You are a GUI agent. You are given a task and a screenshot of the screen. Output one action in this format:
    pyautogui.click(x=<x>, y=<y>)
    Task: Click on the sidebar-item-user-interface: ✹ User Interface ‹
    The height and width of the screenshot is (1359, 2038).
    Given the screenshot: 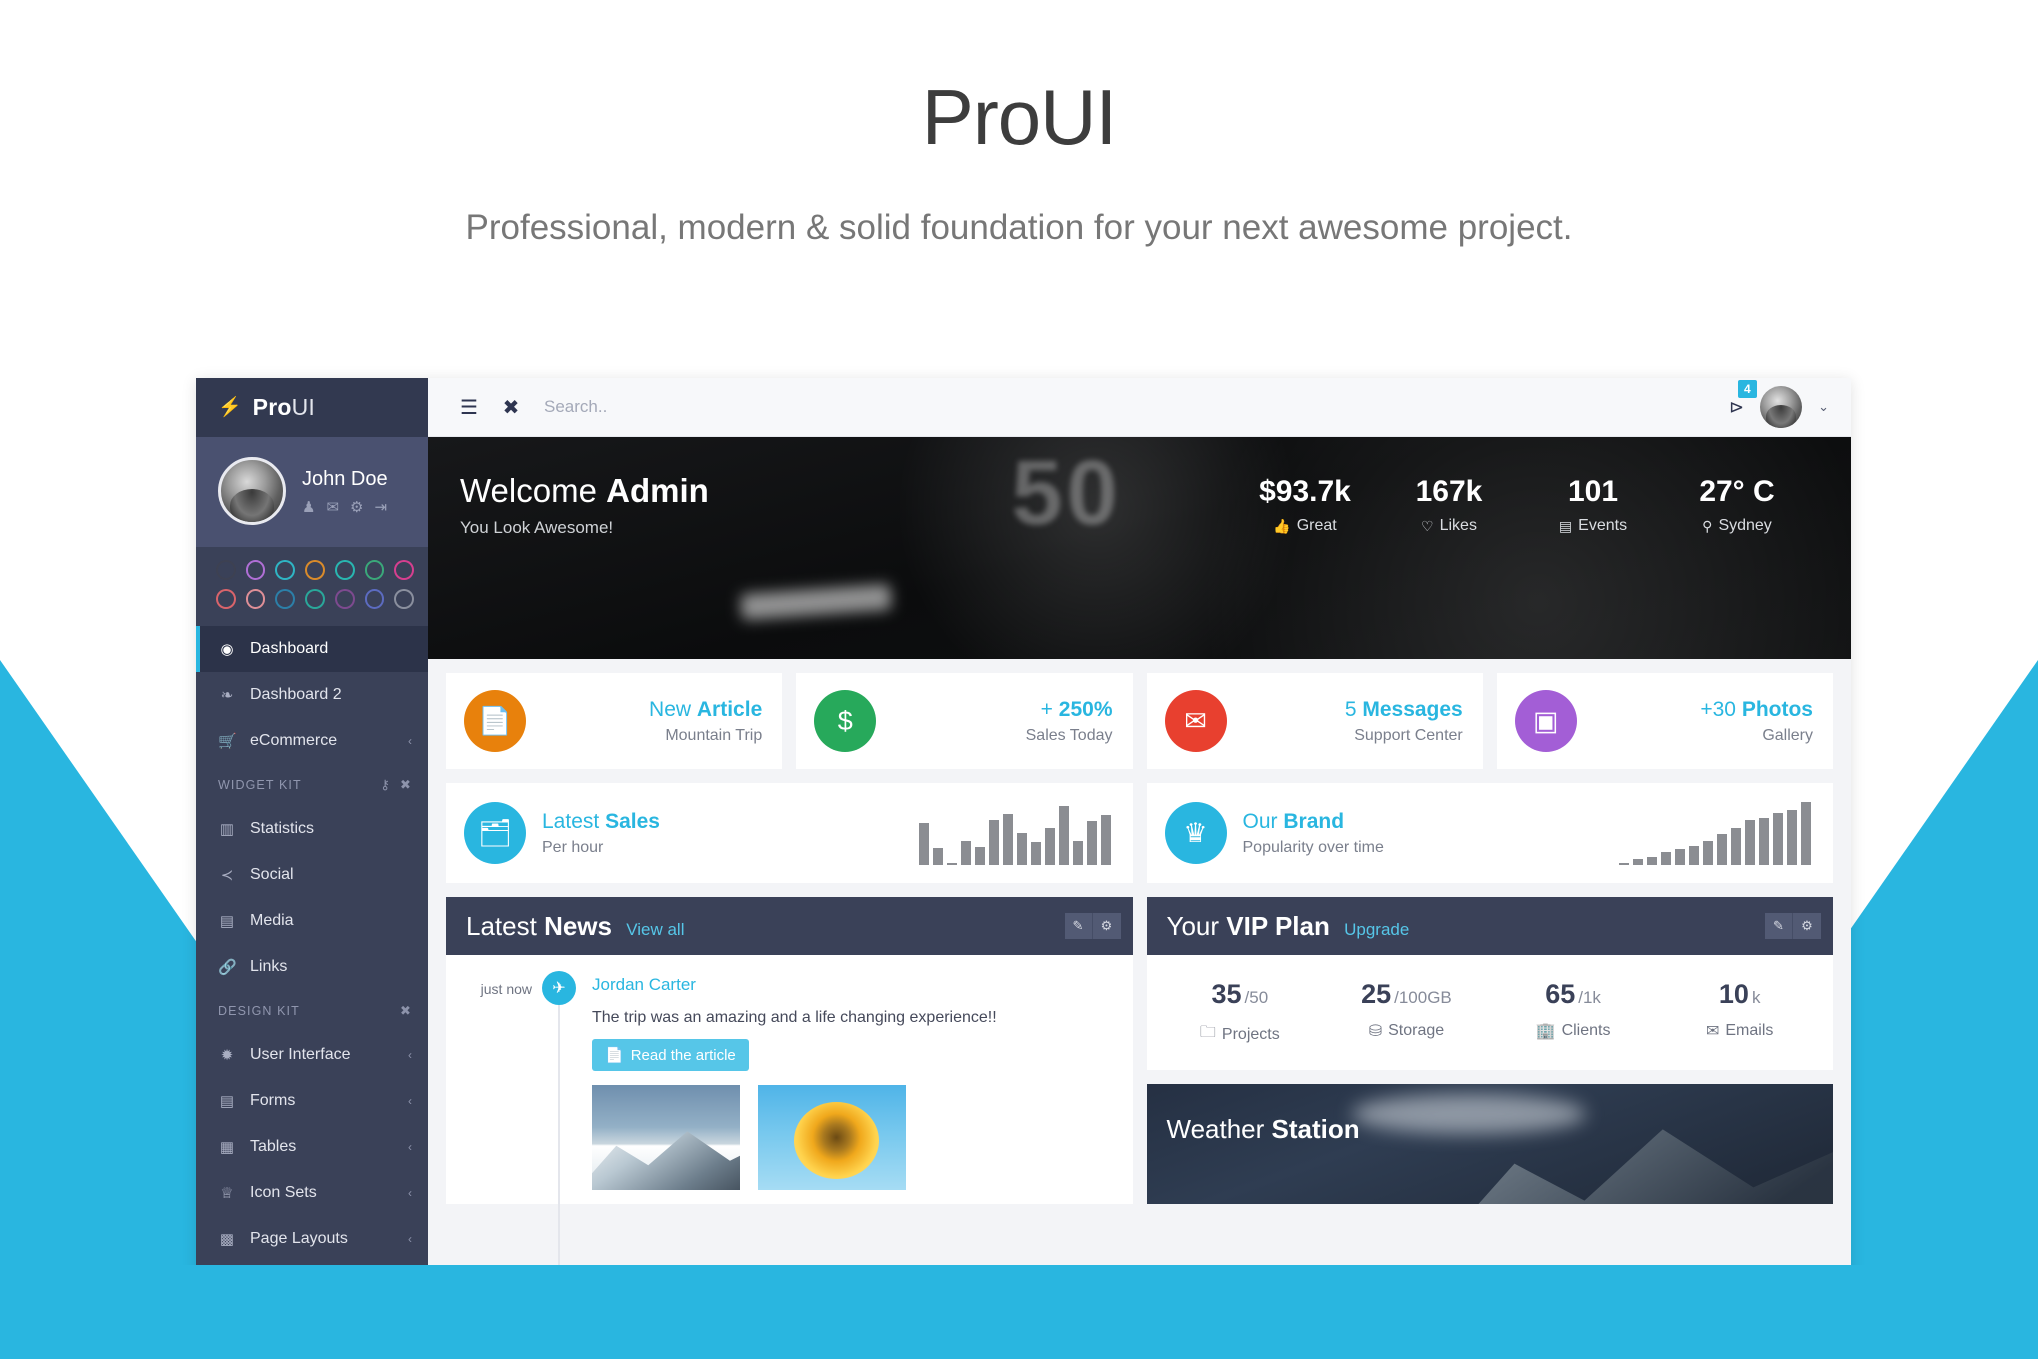 What is the action you would take?
    pyautogui.click(x=312, y=1055)
    